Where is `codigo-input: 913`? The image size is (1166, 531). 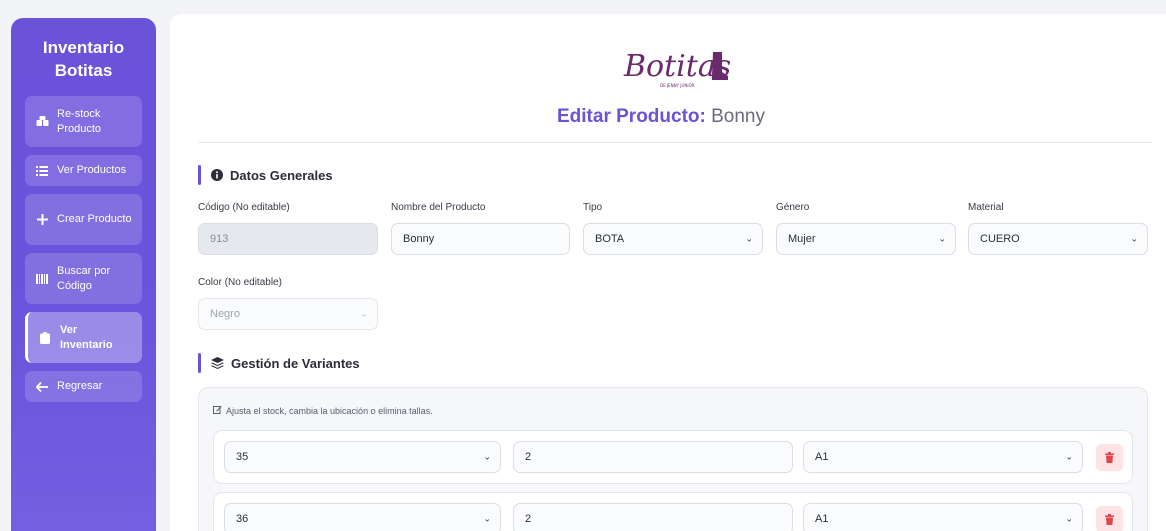 codigo-input: 913 is located at coordinates (288, 239).